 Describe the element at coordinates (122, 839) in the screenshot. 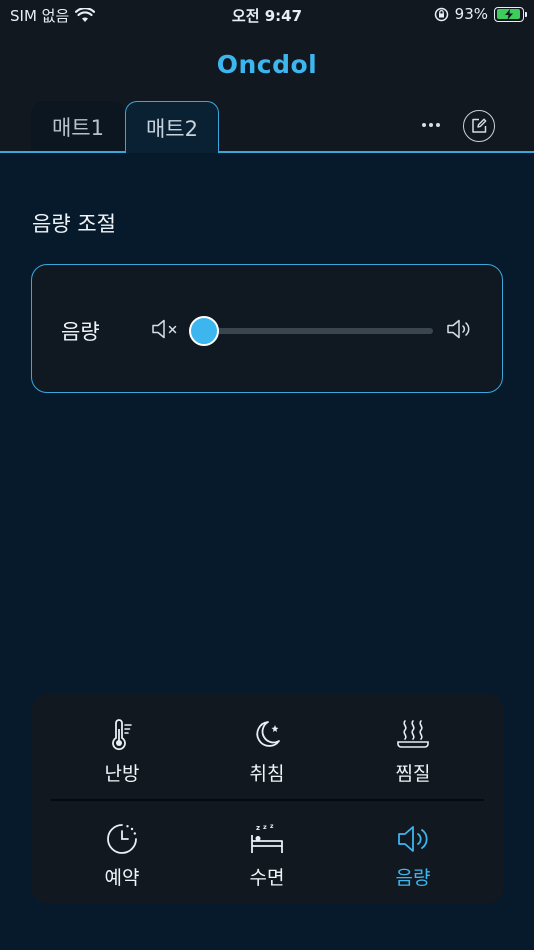

I see `timer-icon` at that location.